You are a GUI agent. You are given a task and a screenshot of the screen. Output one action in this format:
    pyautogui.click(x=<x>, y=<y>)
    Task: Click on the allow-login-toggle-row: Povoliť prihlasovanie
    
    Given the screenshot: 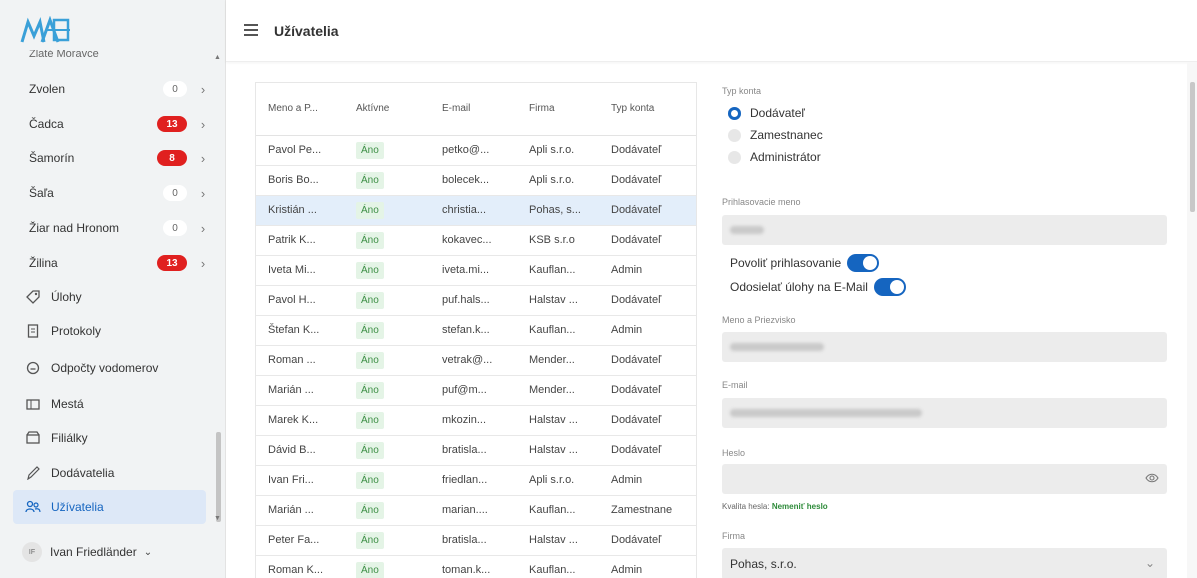 What is the action you would take?
    pyautogui.click(x=805, y=263)
    